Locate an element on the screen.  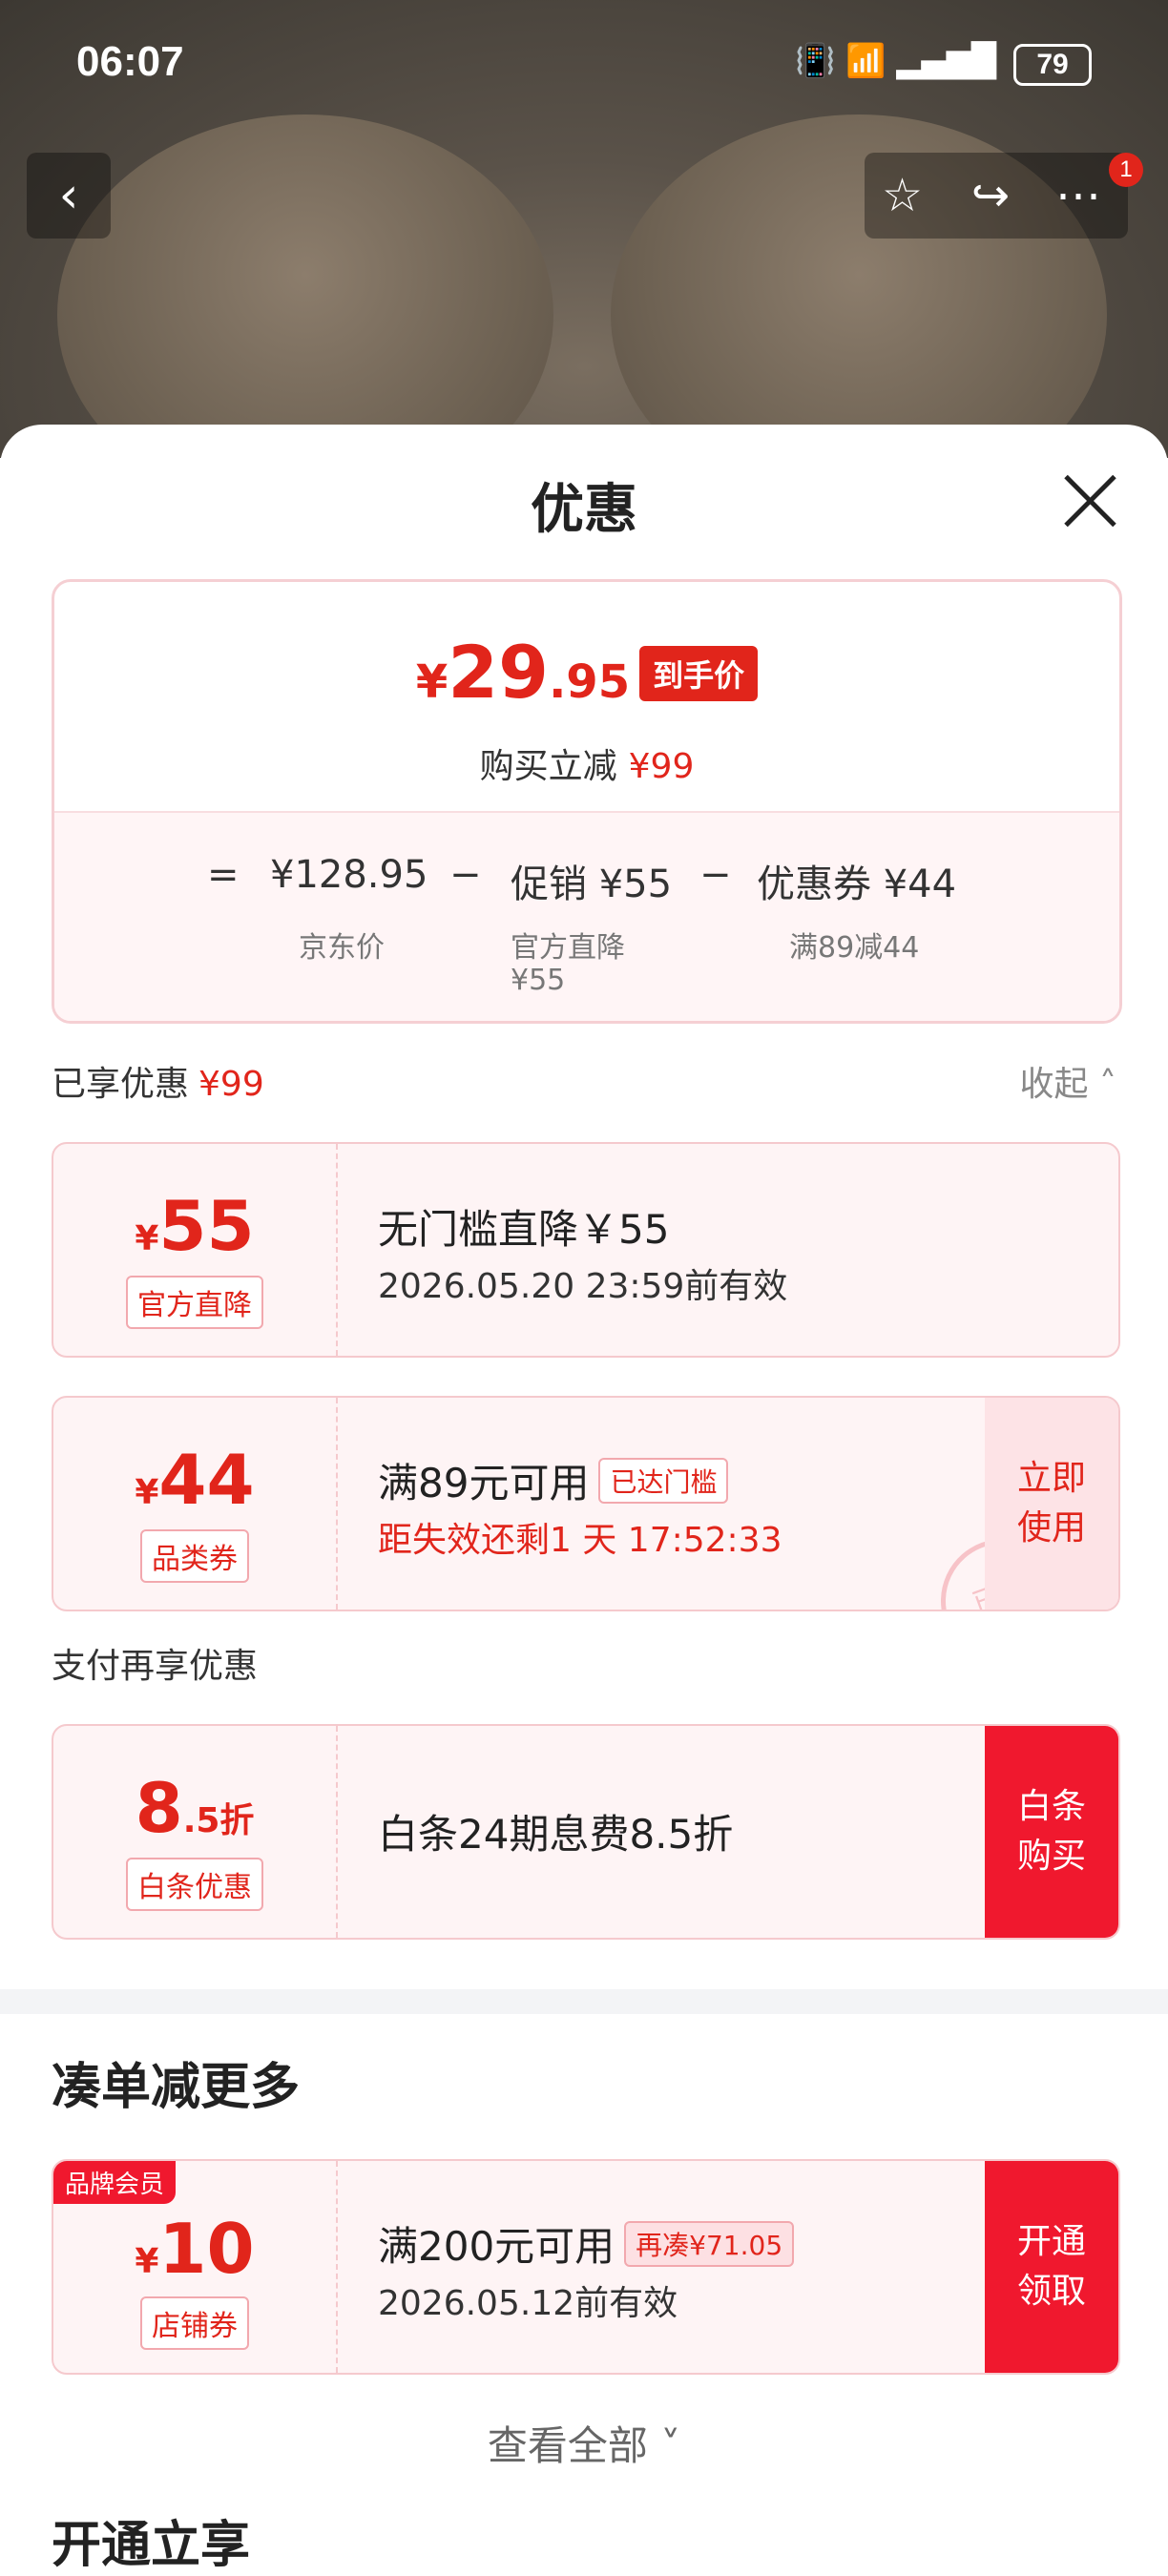
coupon-title: 满200元可用 再凑¥71.05 is located at coordinates (586, 2243).